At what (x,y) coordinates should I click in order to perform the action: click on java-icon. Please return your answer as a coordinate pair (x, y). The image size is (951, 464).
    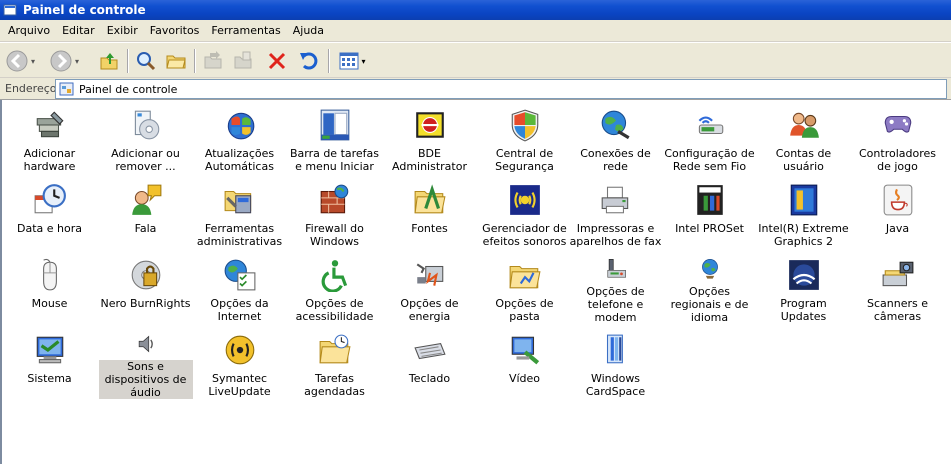
    Looking at the image, I should click on (897, 200).